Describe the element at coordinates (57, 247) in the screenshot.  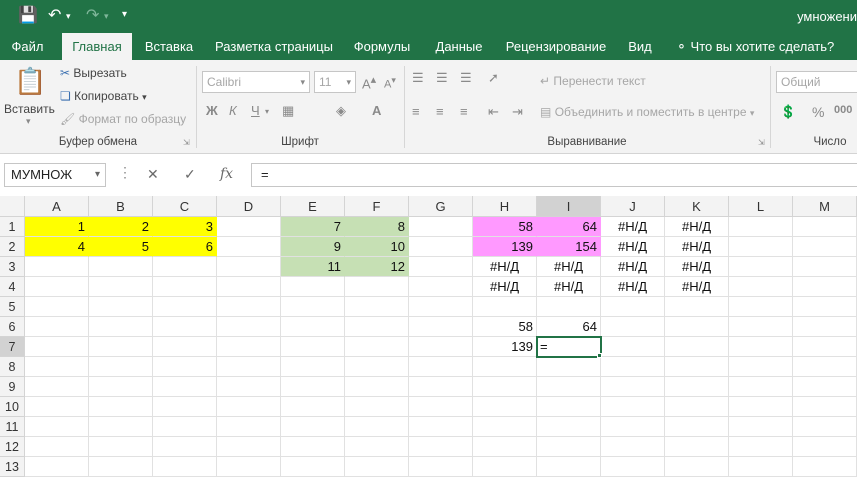
I see `cell-a2: 4` at that location.